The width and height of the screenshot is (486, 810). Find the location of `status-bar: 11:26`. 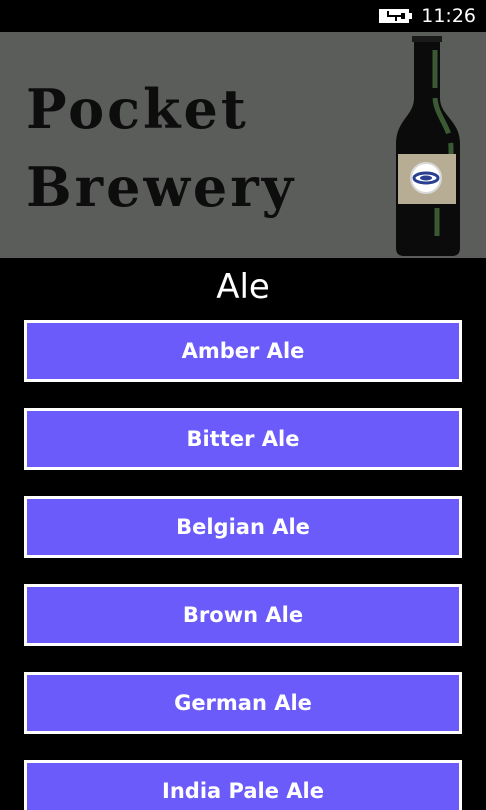

status-bar: 11:26 is located at coordinates (243, 16).